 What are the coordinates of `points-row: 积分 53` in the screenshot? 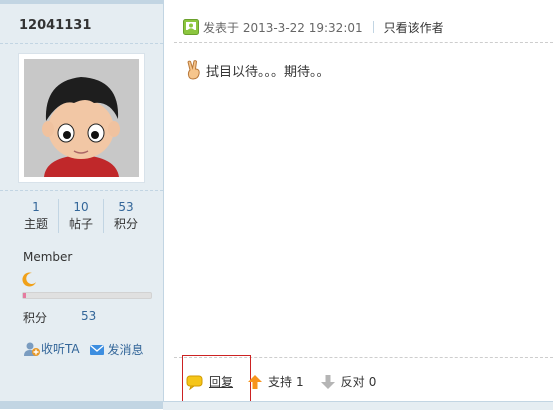 It's located at (83, 317).